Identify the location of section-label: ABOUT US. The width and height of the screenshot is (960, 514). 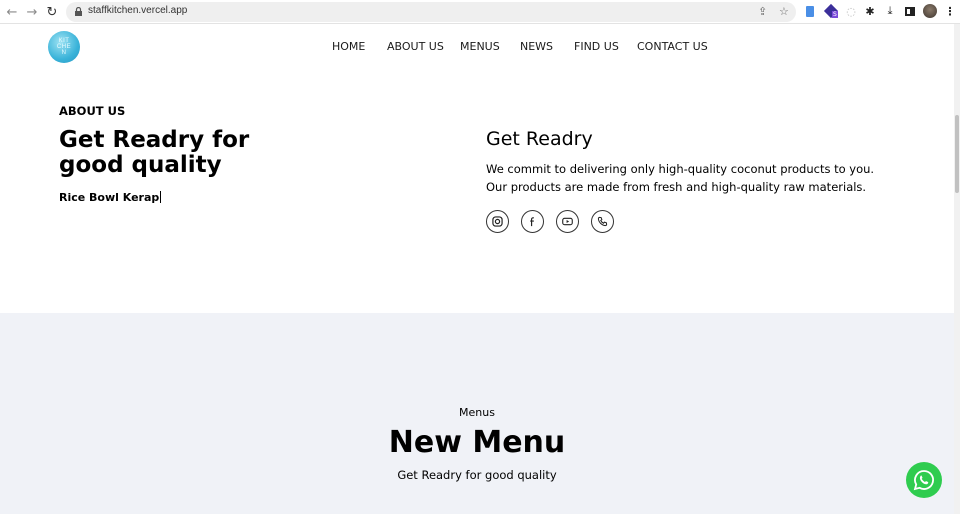
(92, 111).